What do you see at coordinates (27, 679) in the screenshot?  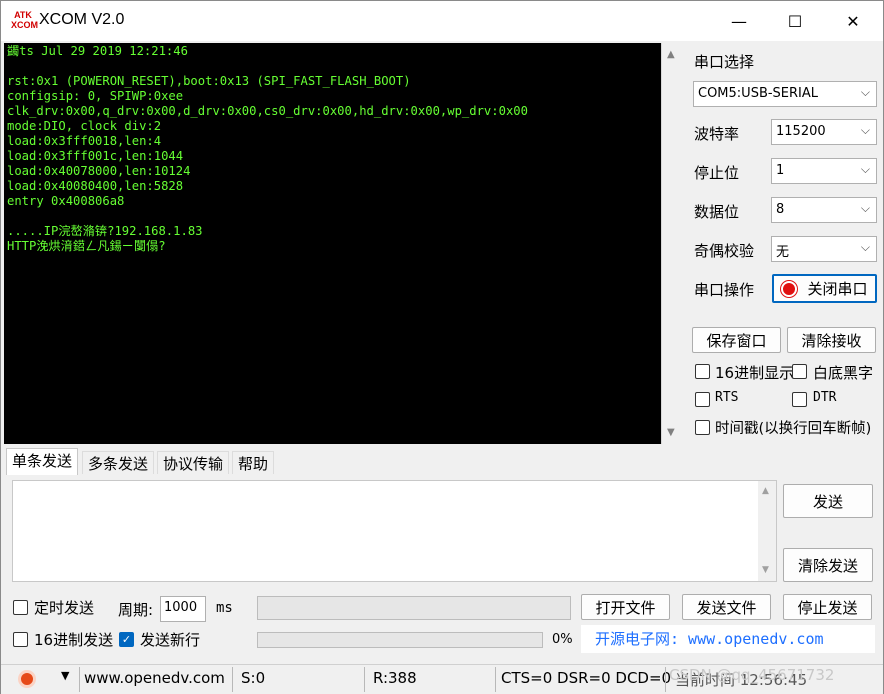 I see `gear-icon` at bounding box center [27, 679].